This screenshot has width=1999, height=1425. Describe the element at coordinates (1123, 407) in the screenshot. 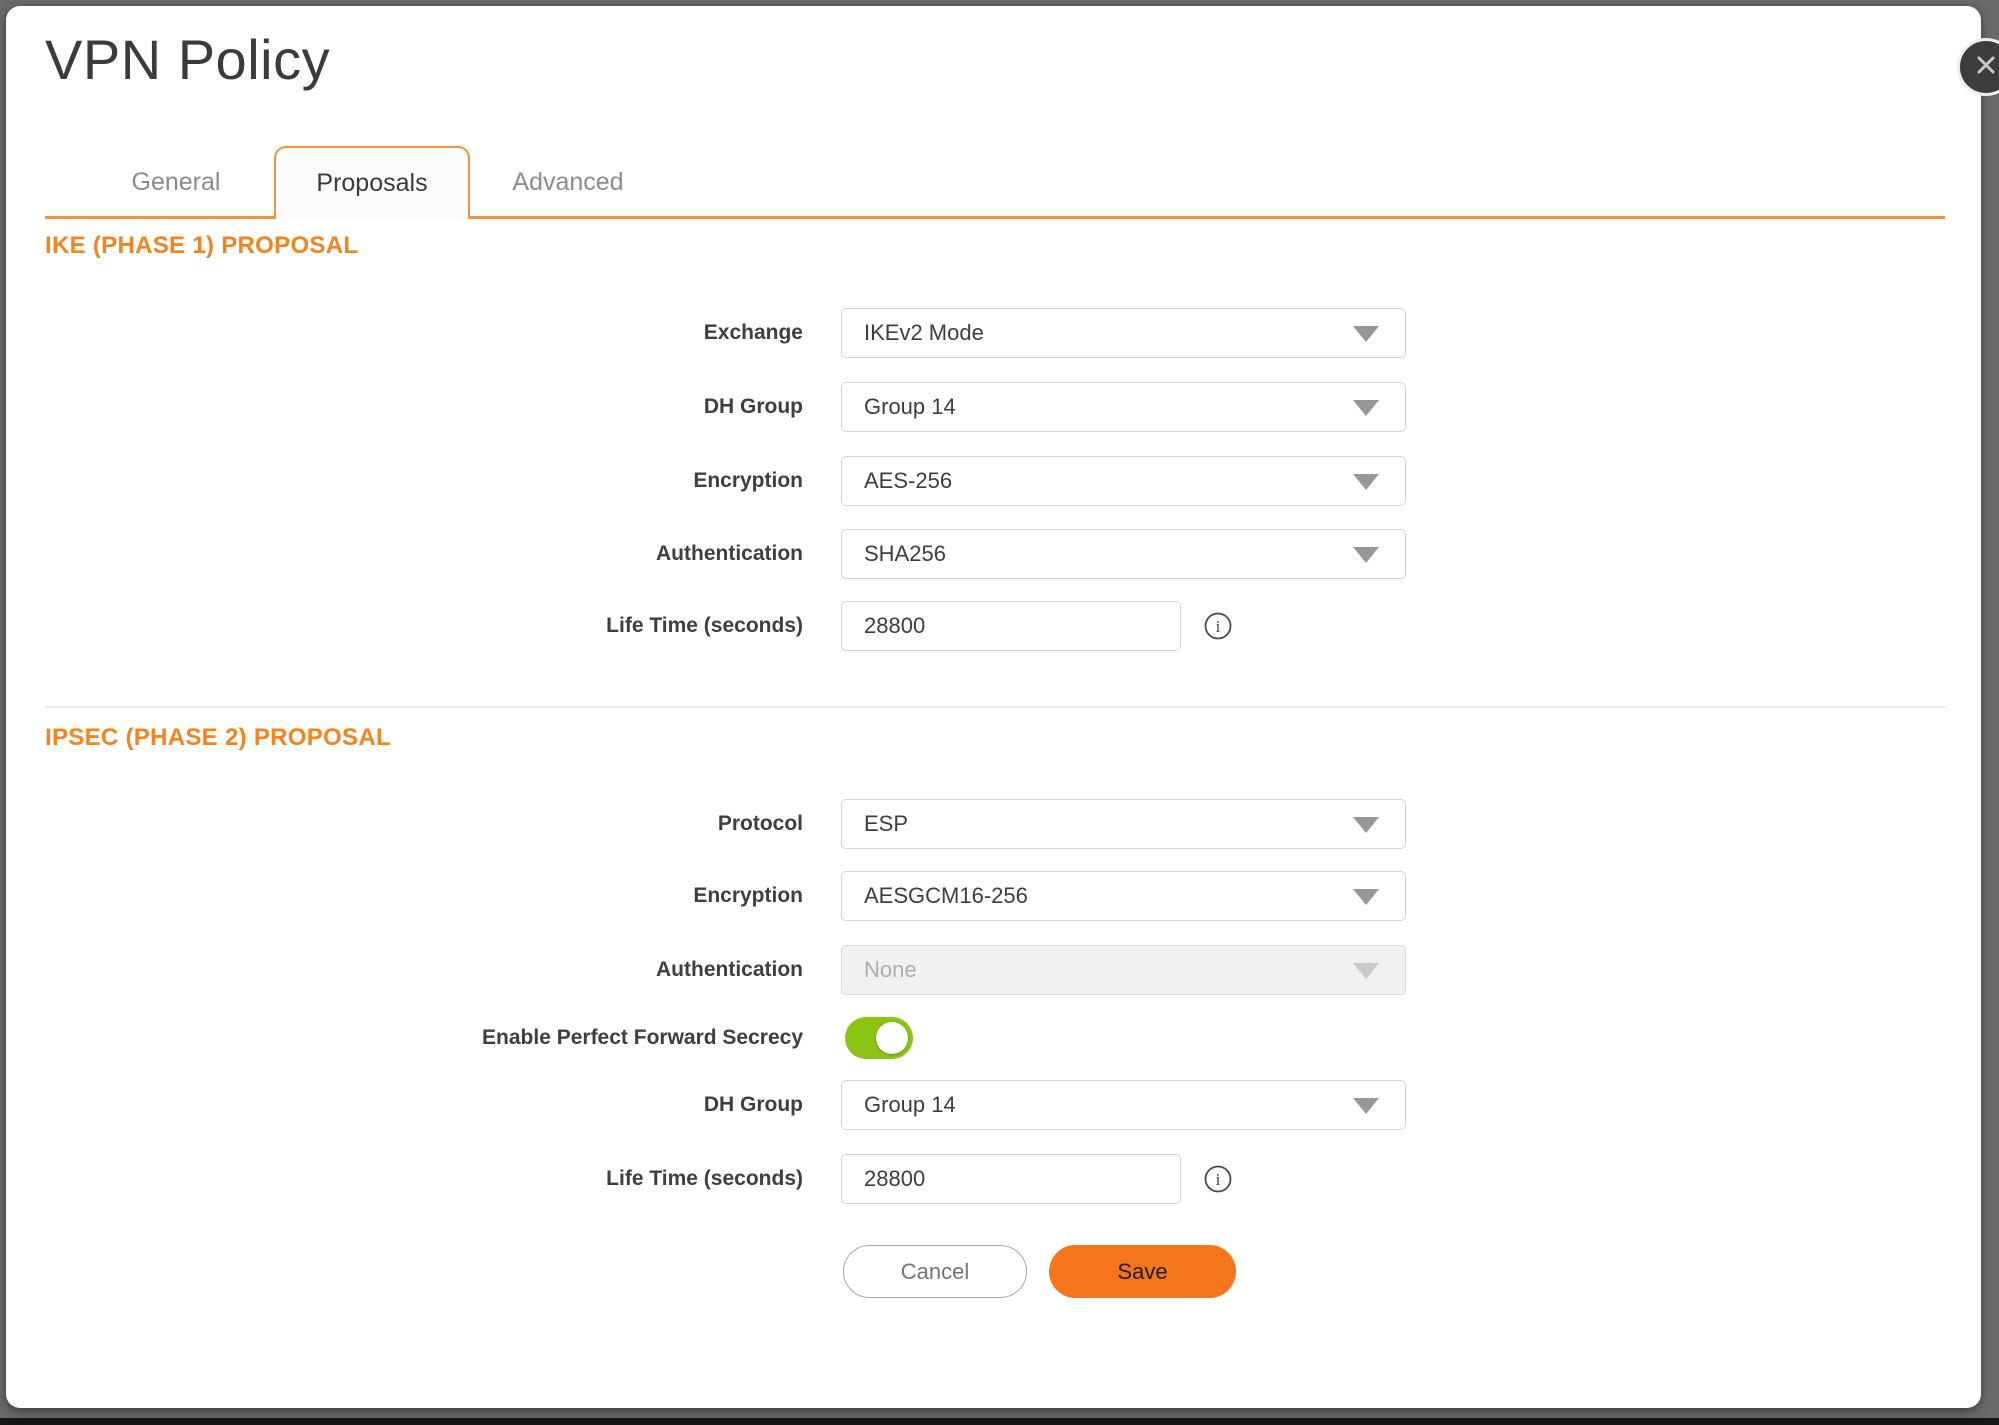

I see `ike-dh-group-select: Group 14` at that location.